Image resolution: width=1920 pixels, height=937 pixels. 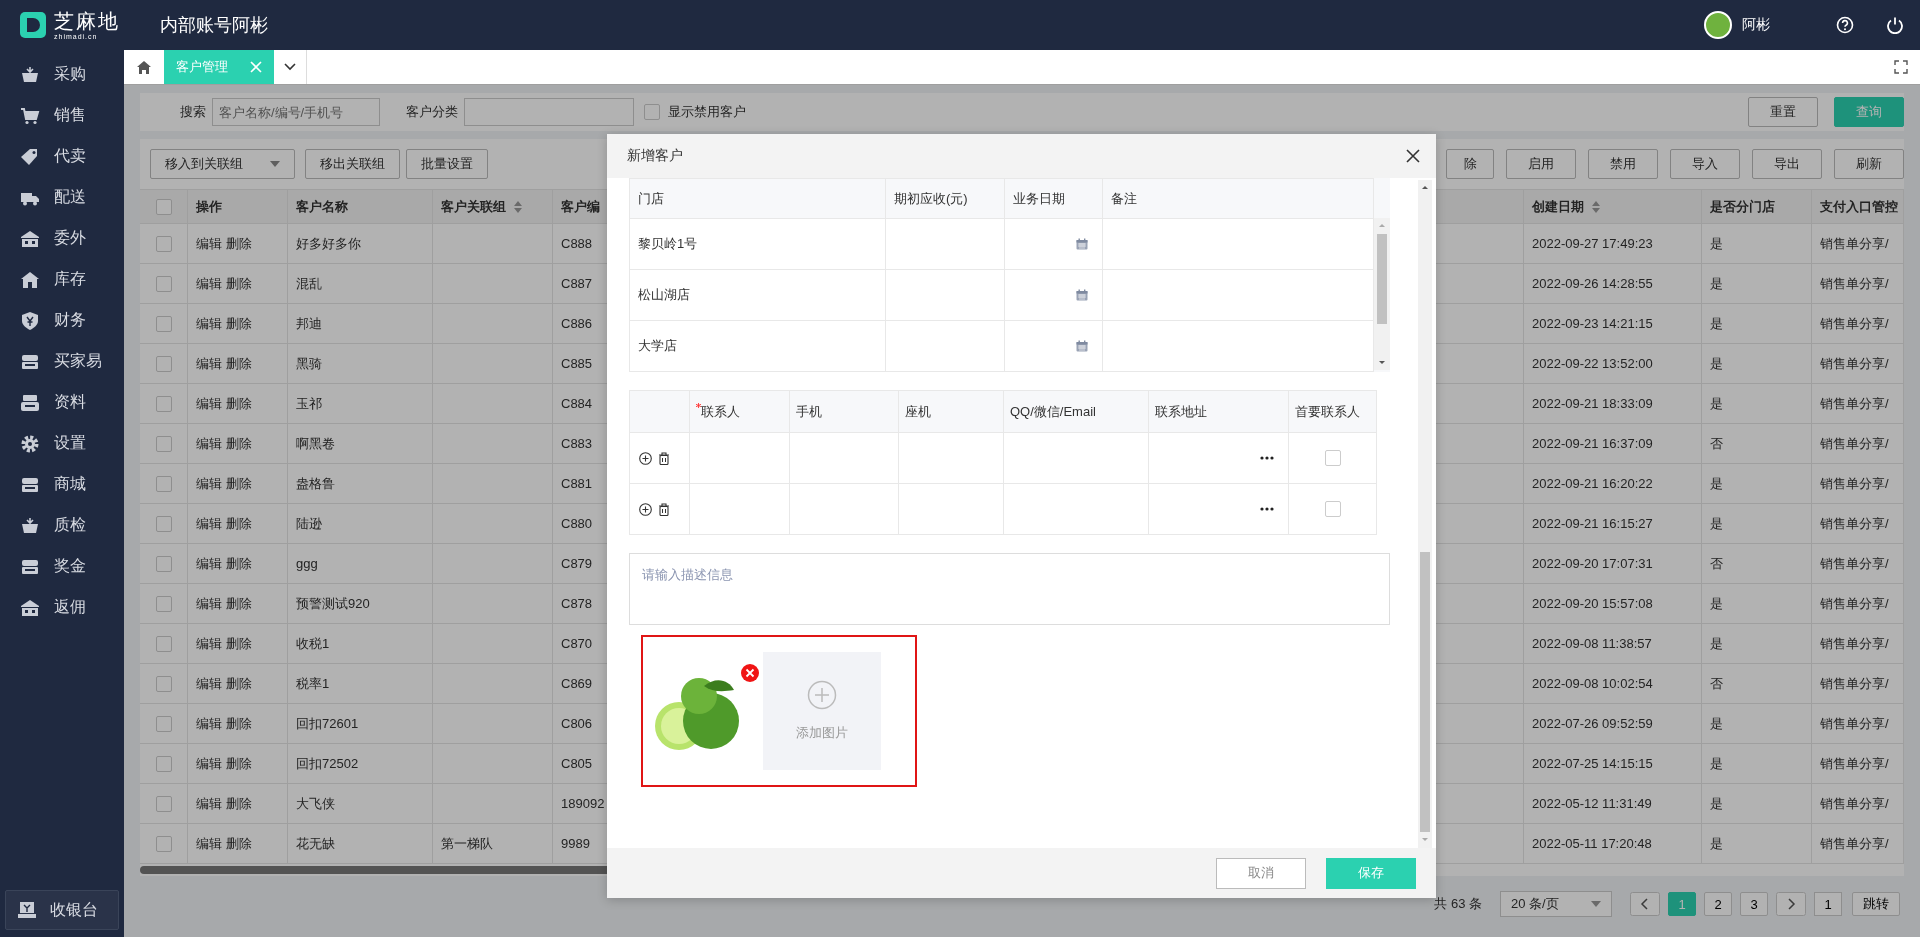 What do you see at coordinates (1869, 164) in the screenshot?
I see `toolbar-button: 刷新` at bounding box center [1869, 164].